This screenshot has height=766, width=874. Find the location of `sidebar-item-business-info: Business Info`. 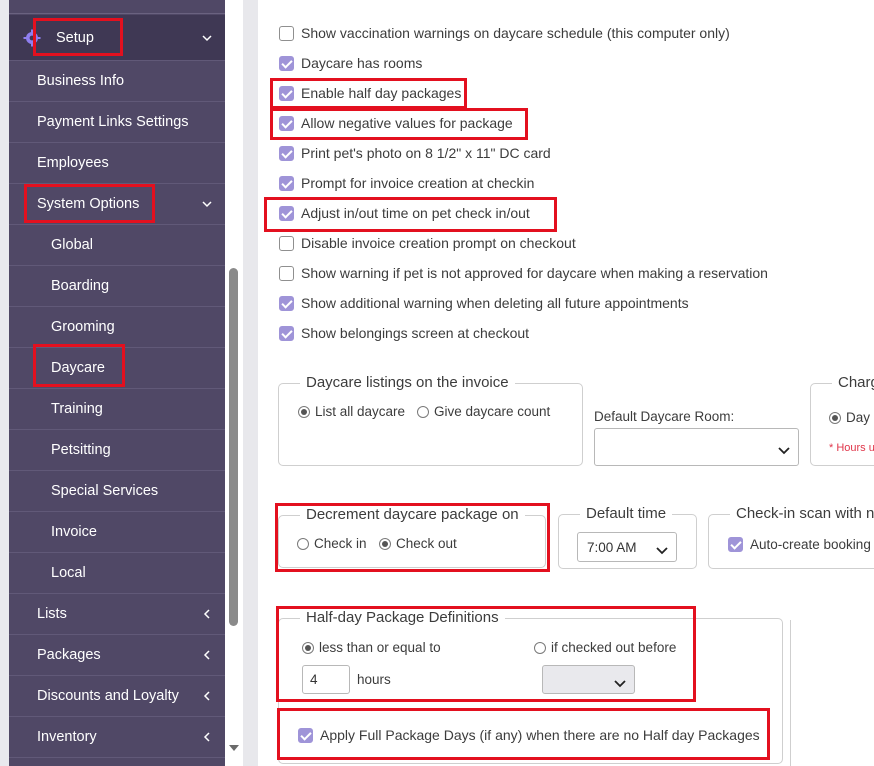

sidebar-item-business-info: Business Info is located at coordinates (117, 81).